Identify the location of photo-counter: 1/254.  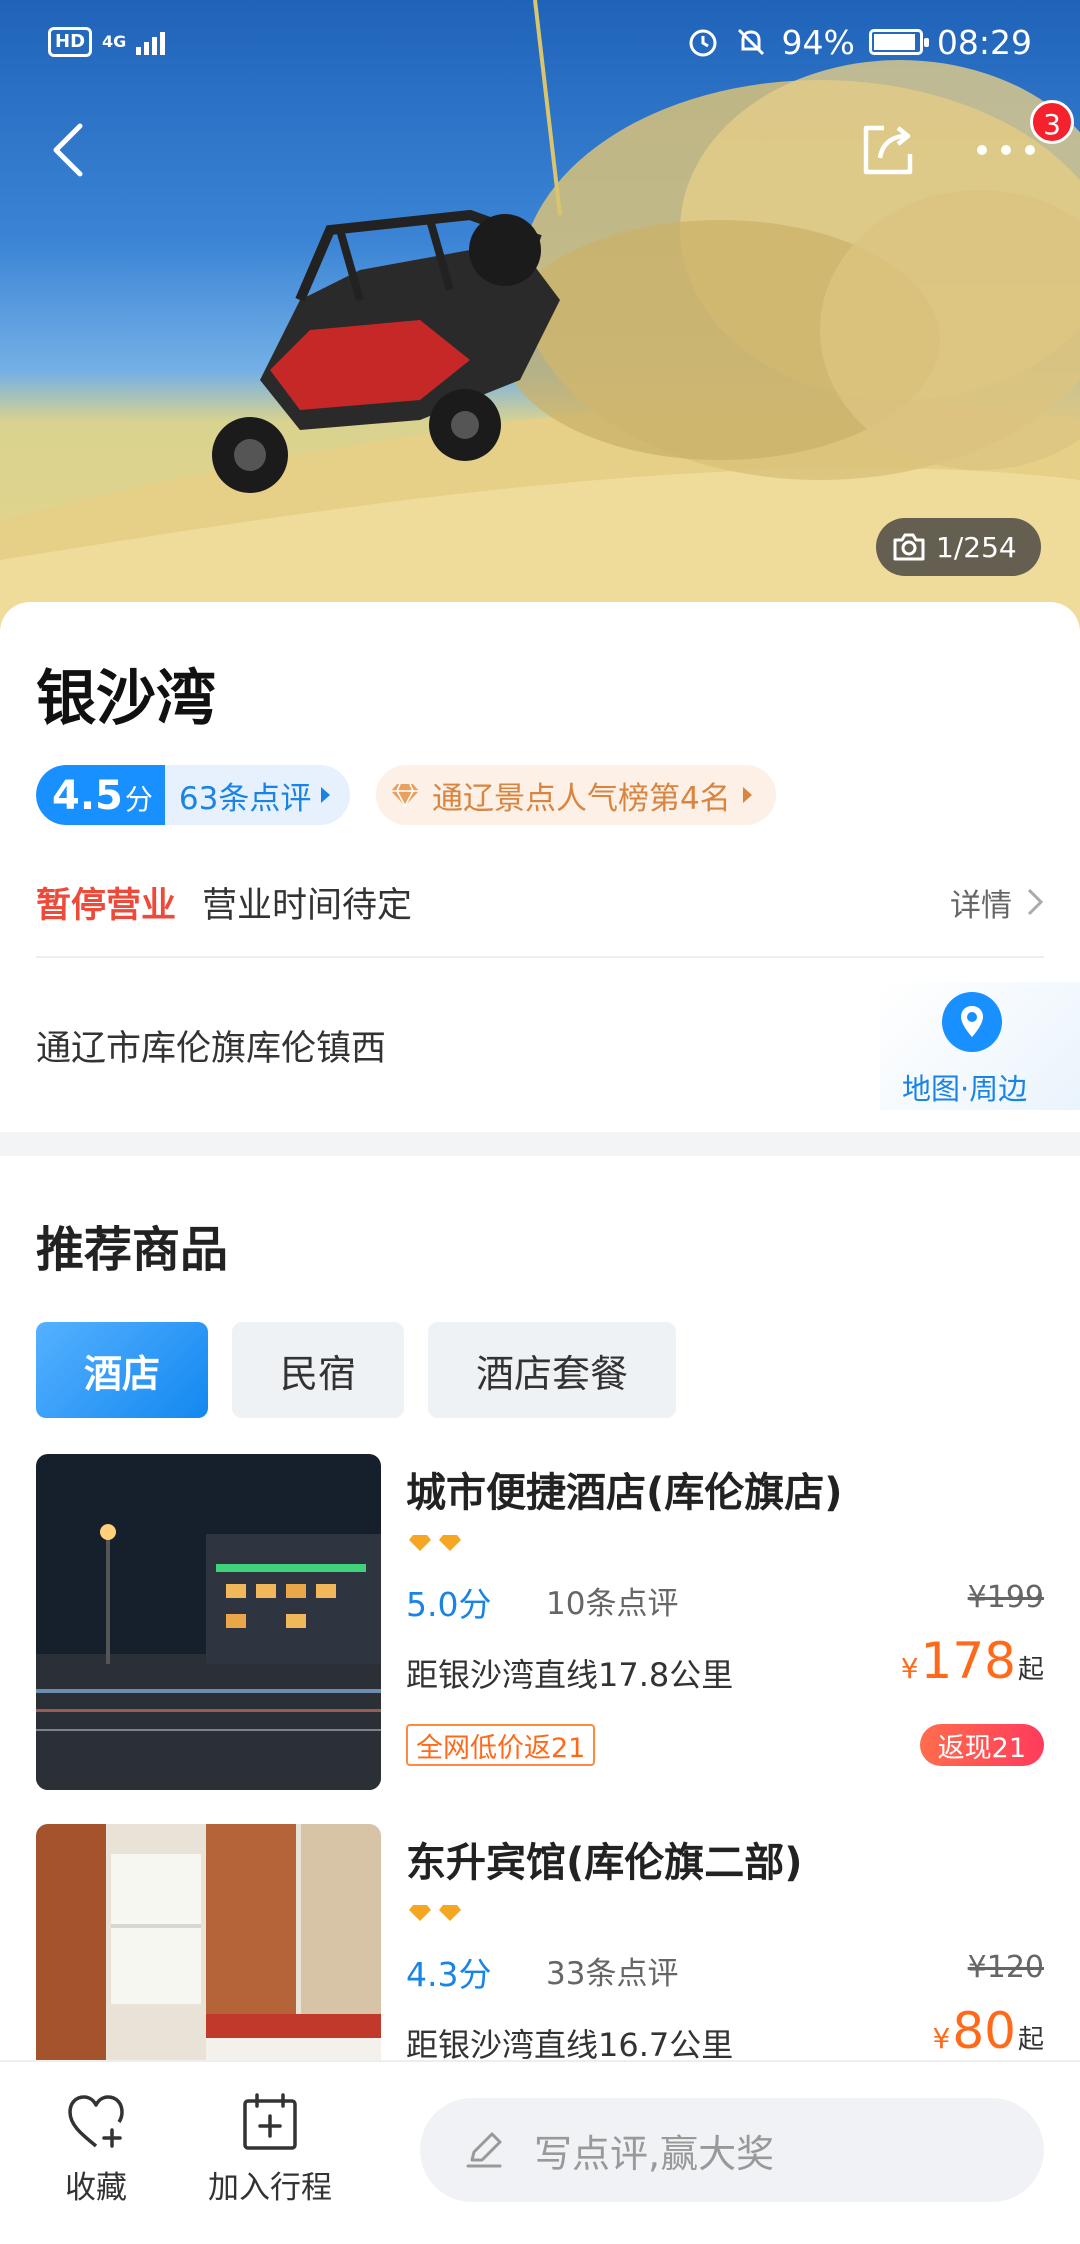
(958, 547).